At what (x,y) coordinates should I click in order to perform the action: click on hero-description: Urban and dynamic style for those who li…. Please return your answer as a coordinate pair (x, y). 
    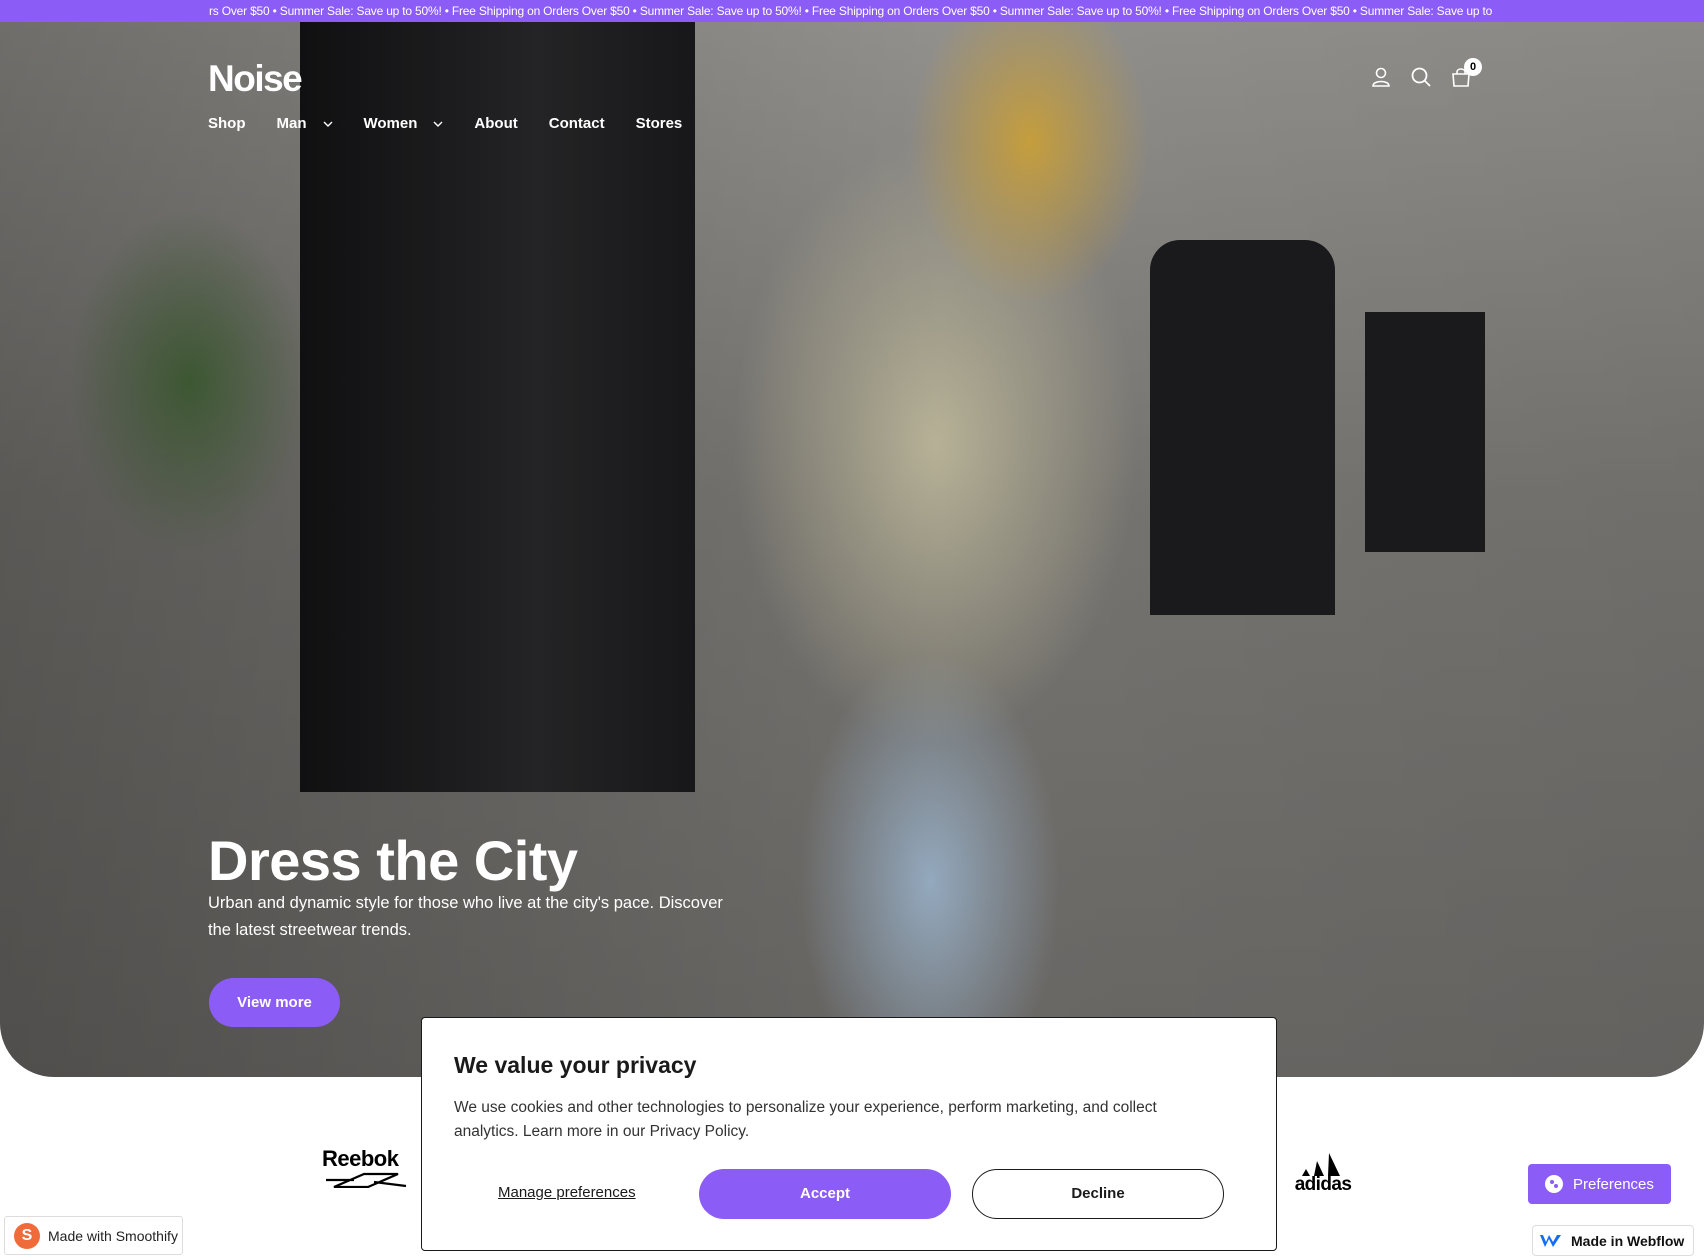
    Looking at the image, I should click on (465, 916).